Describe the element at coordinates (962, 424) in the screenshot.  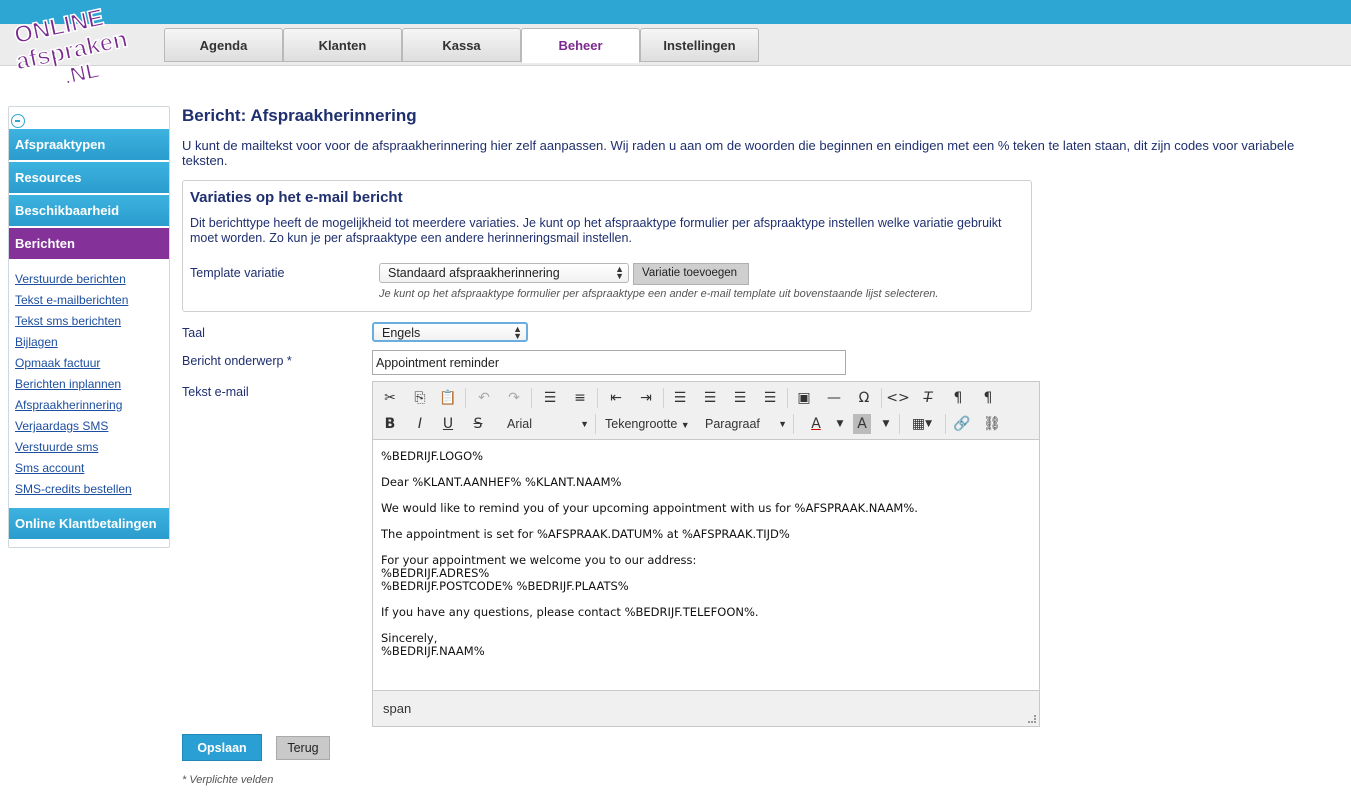
I see `link-icon: 🔗` at that location.